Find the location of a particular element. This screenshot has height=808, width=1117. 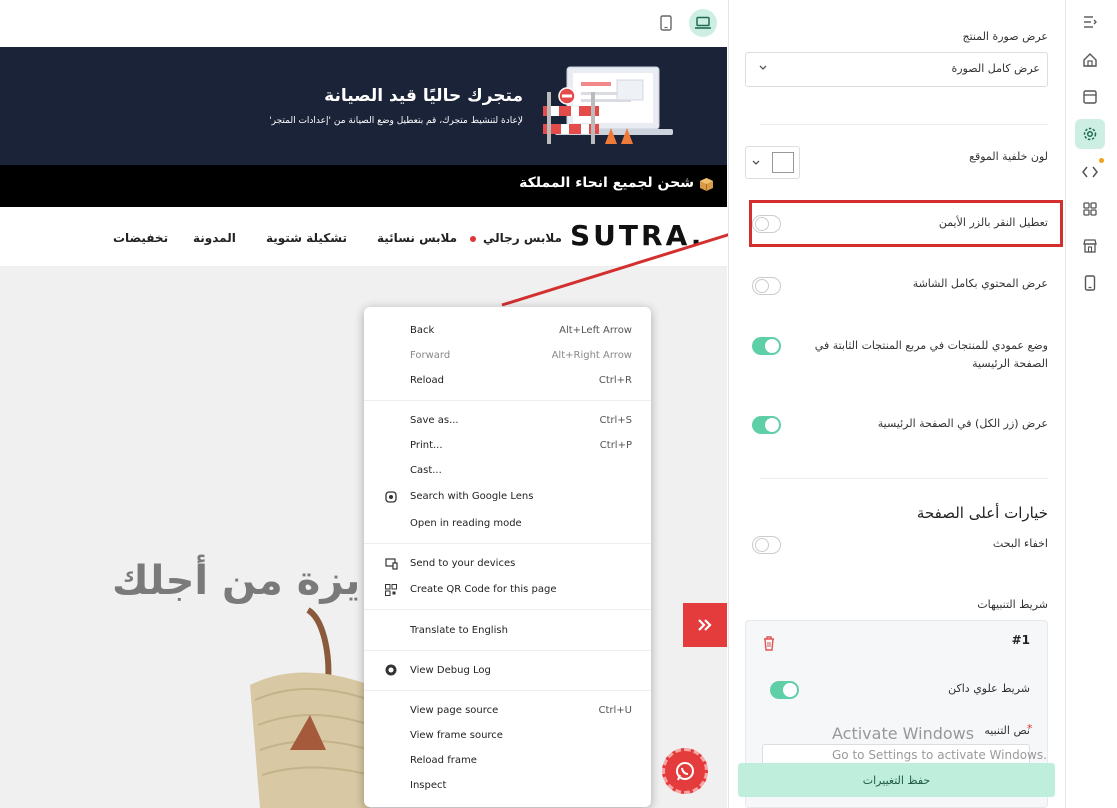

notification-dot is located at coordinates (1101, 160).